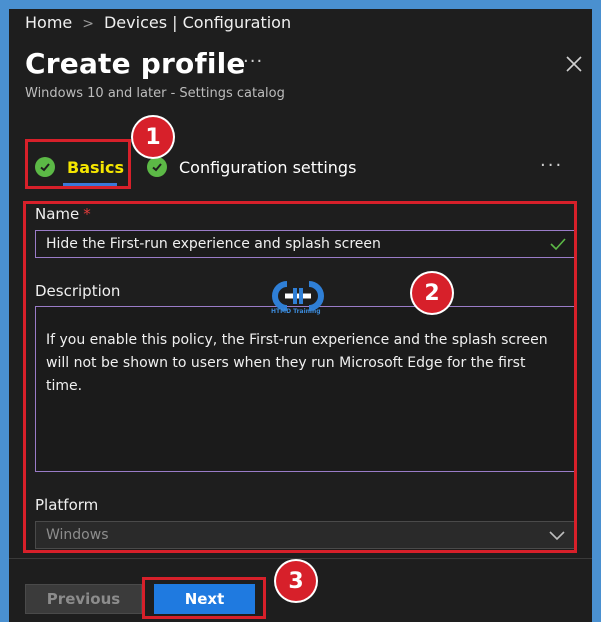 Image resolution: width=601 pixels, height=622 pixels. Describe the element at coordinates (551, 165) in the screenshot. I see `tabs-more-icon: ···` at that location.